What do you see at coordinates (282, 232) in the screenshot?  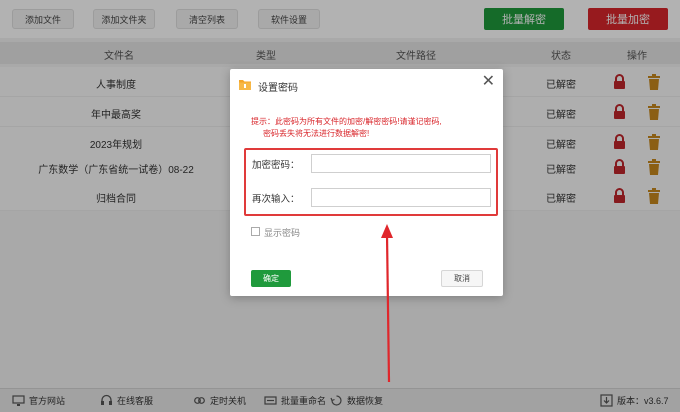 I see `show-password-label: 显示密码` at bounding box center [282, 232].